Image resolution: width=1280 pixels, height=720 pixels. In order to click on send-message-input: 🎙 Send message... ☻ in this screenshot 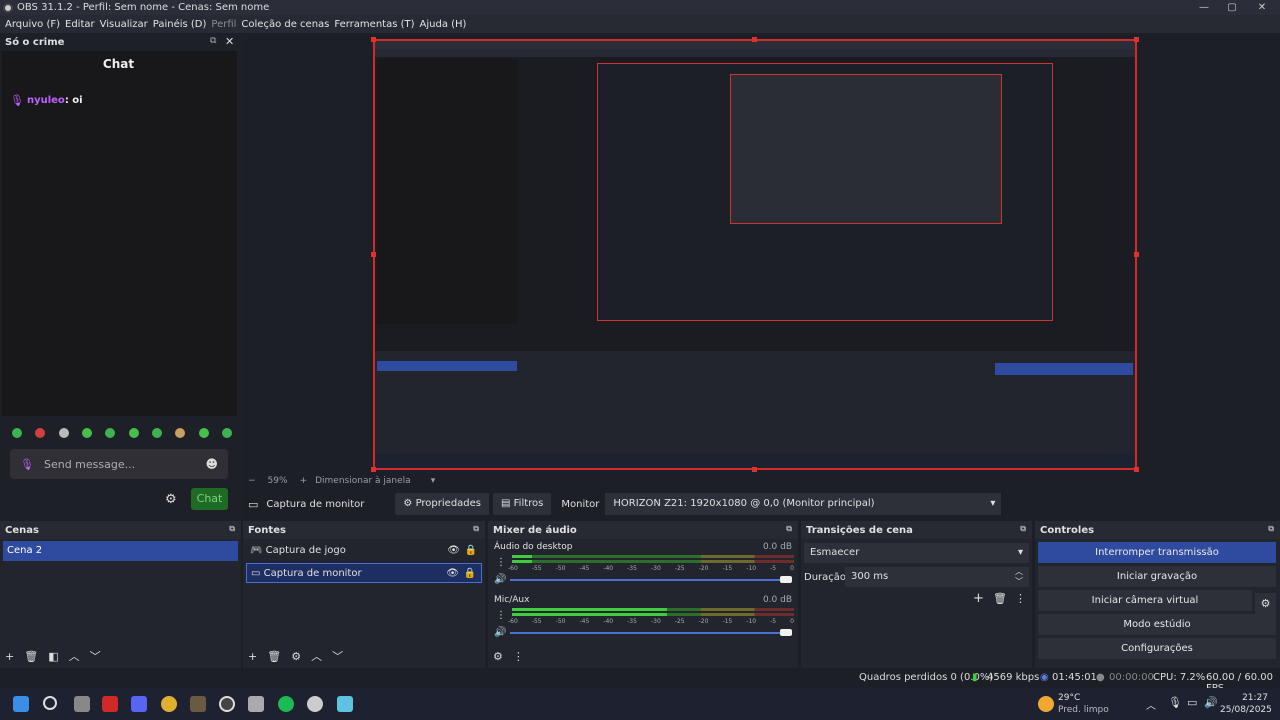, I will do `click(119, 464)`.